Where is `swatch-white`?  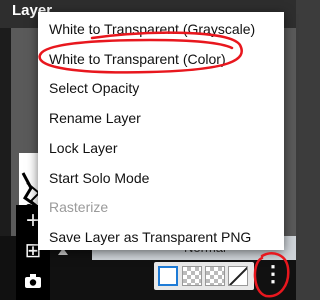 swatch-white is located at coordinates (168, 276).